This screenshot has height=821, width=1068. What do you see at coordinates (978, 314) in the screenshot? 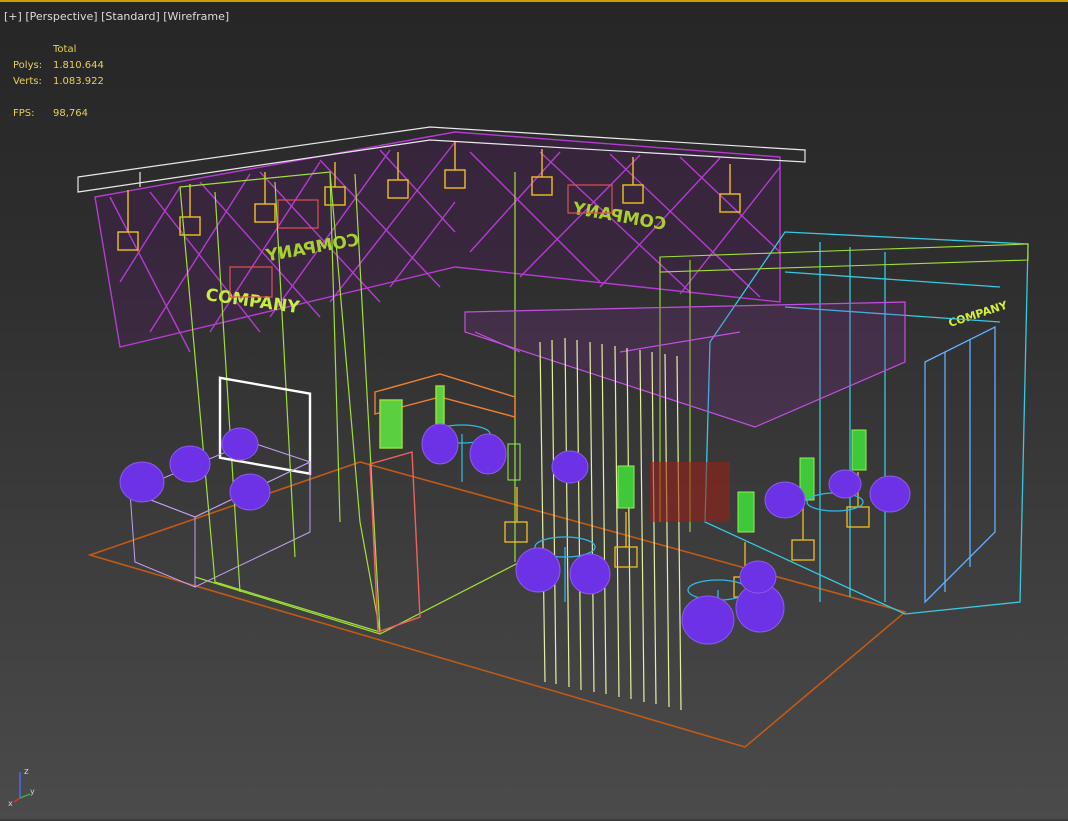
I see `sign-side: COMPANY` at bounding box center [978, 314].